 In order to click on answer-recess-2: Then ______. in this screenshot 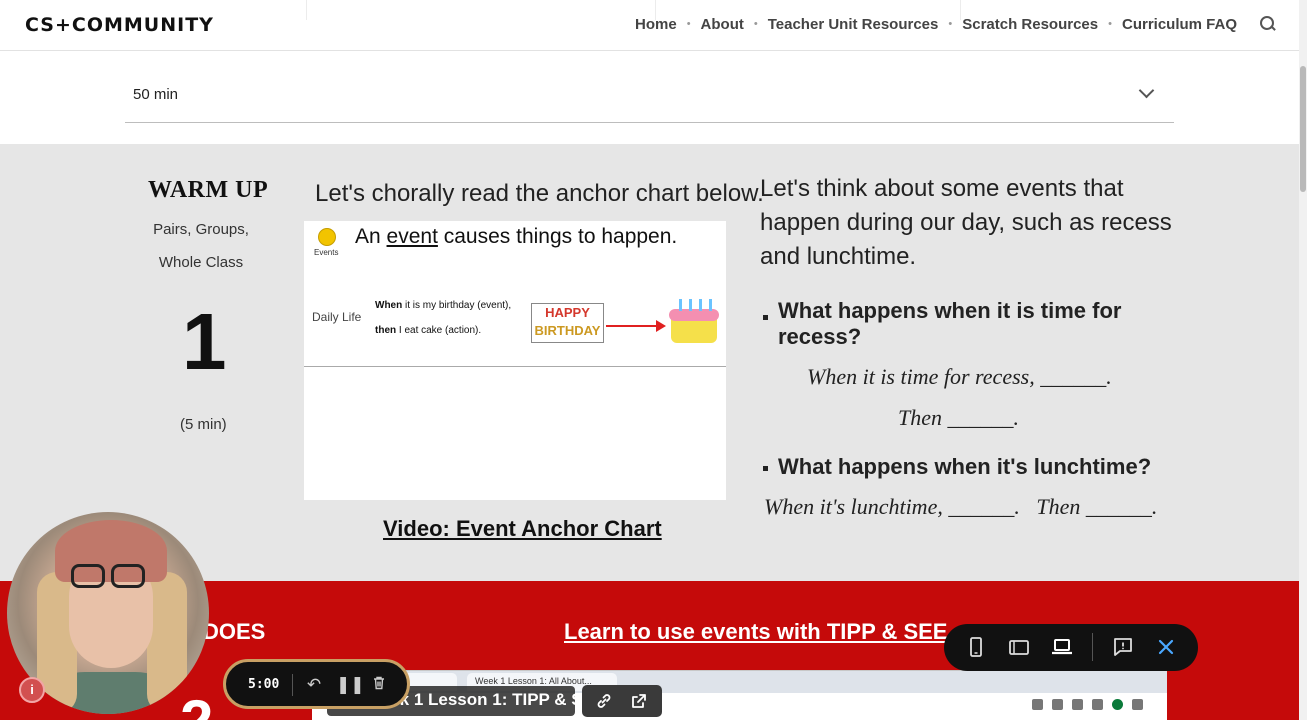, I will do `click(958, 417)`.